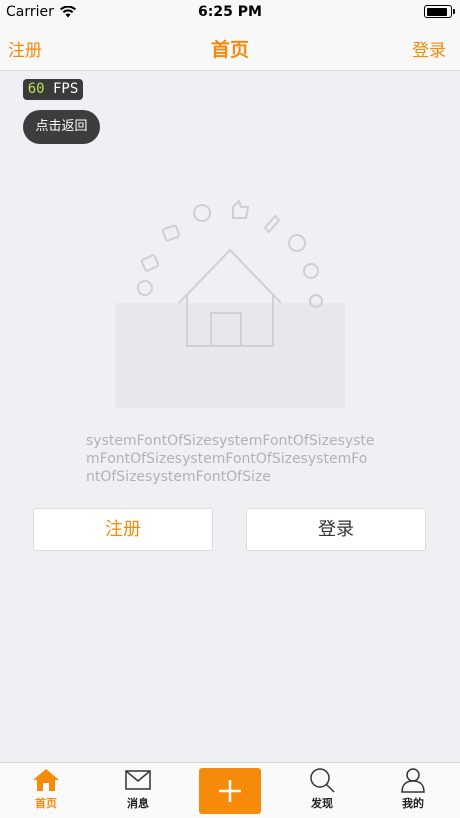  Describe the element at coordinates (61, 127) in the screenshot. I see `back-button: 点击返回` at that location.